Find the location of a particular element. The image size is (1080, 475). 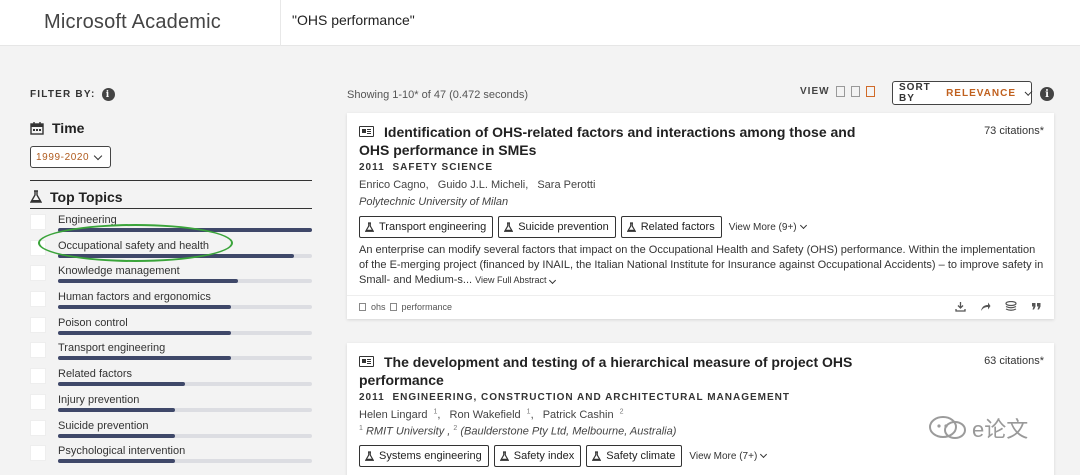

watermark-text: e论文 is located at coordinates (1000, 429).